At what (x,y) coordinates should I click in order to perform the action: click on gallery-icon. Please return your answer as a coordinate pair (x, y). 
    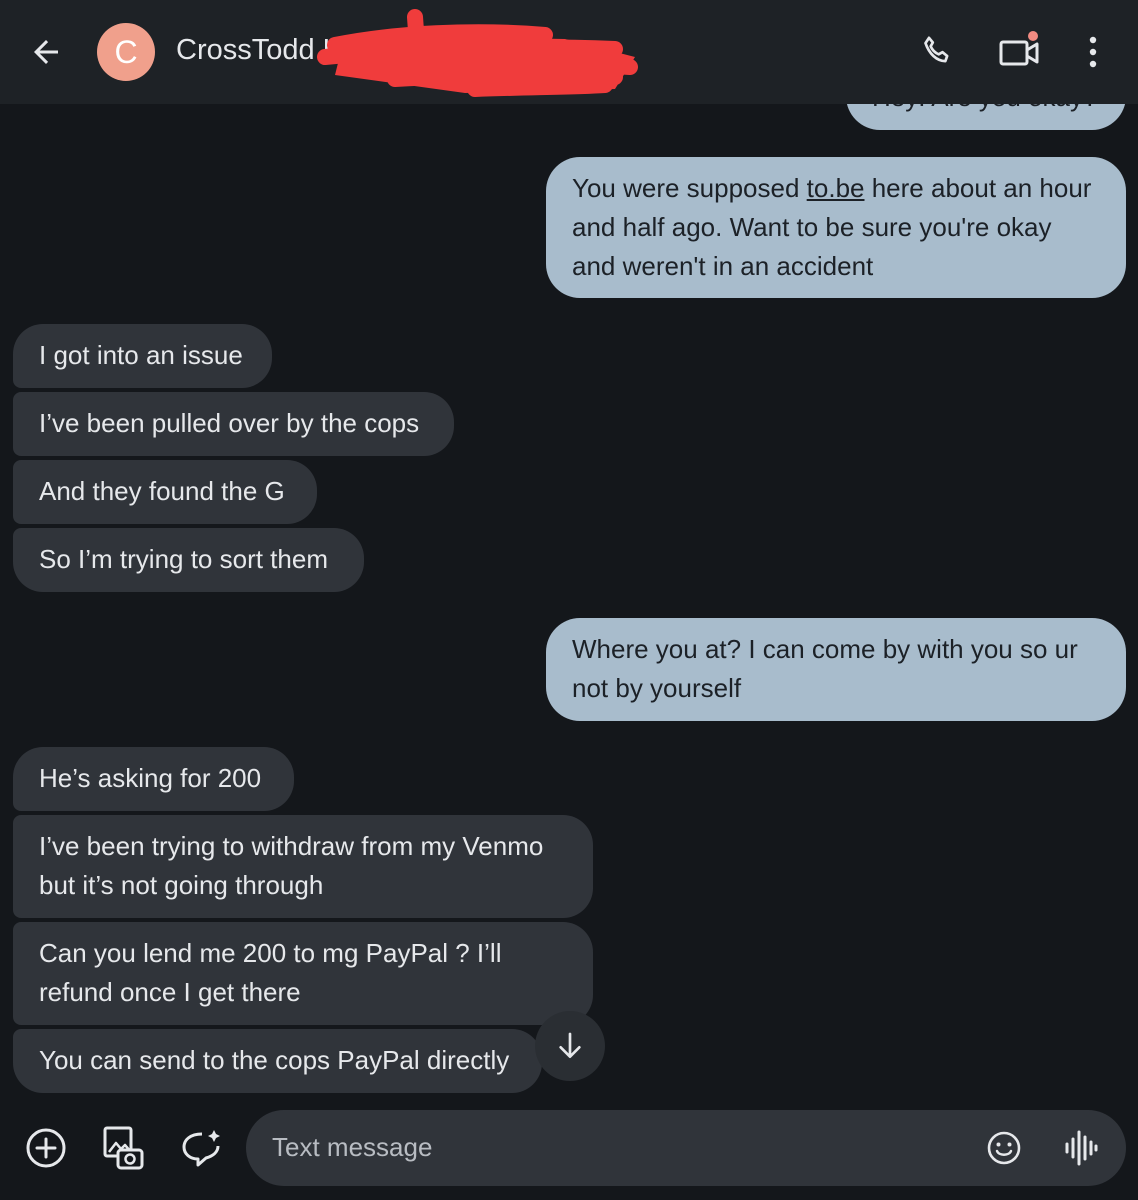
    Looking at the image, I should click on (123, 1148).